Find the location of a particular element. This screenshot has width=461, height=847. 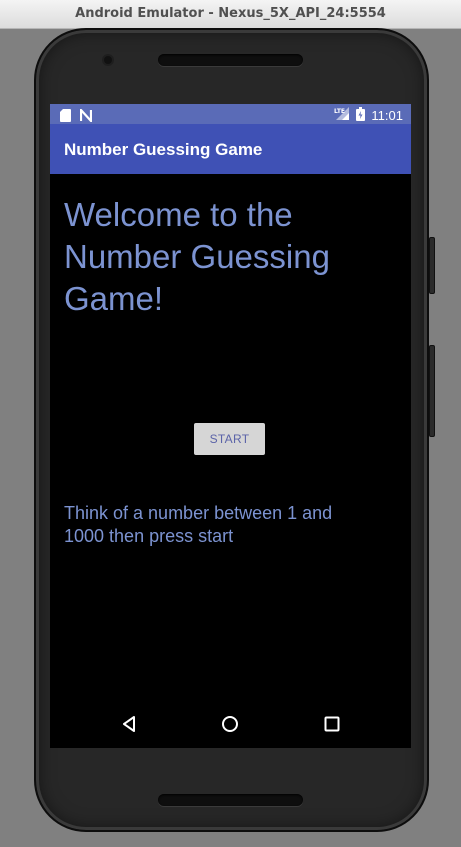

top-speaker is located at coordinates (230, 60).